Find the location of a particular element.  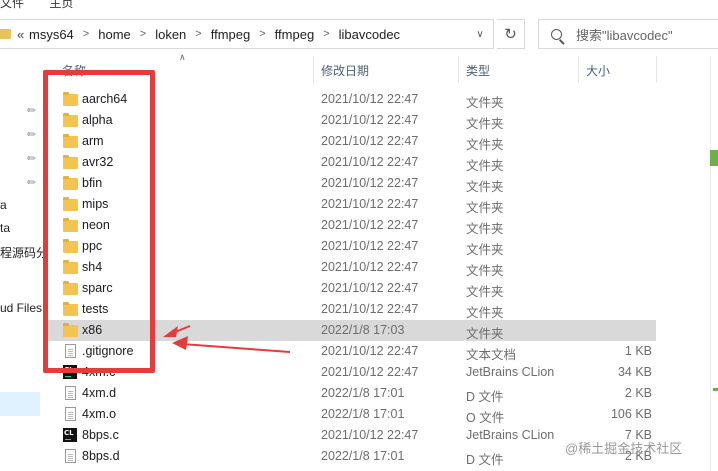

nav-item: 程源码分 is located at coordinates (24, 252).